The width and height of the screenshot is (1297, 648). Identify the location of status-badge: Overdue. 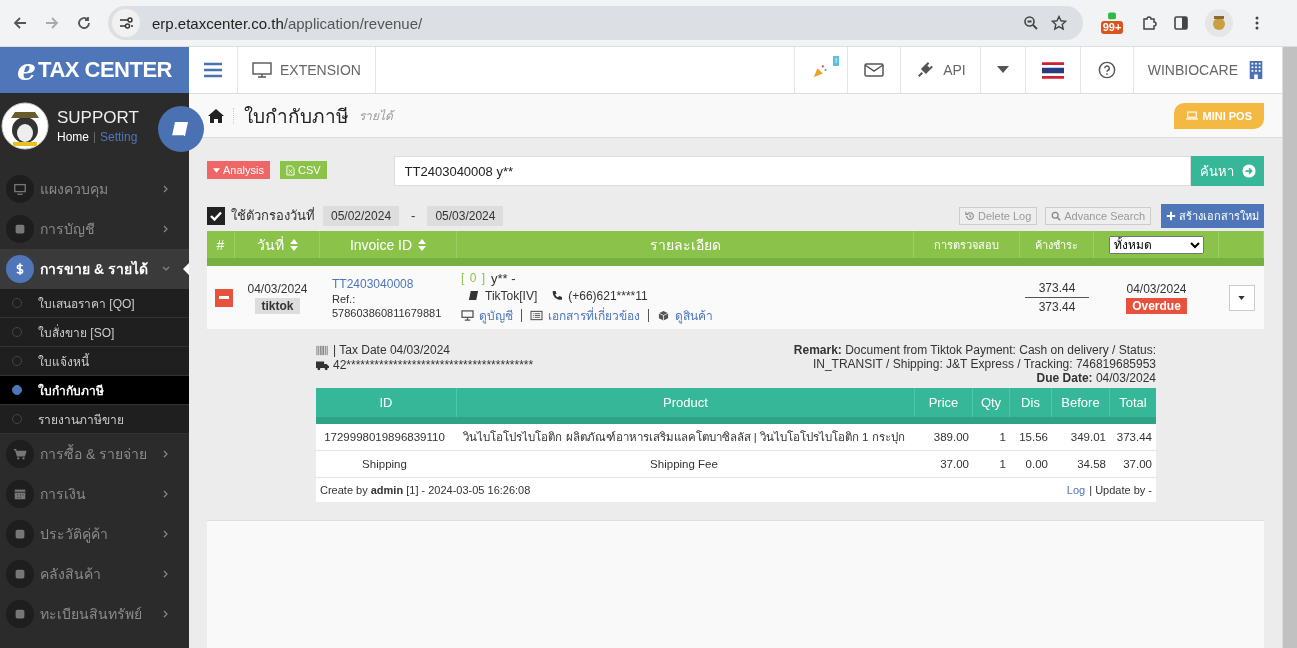
(1156, 305).